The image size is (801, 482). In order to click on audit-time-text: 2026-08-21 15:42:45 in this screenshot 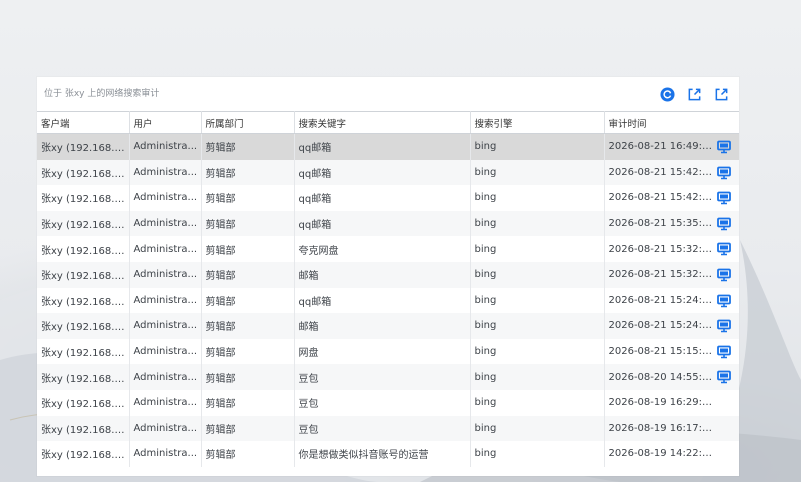, I will do `click(661, 198)`.